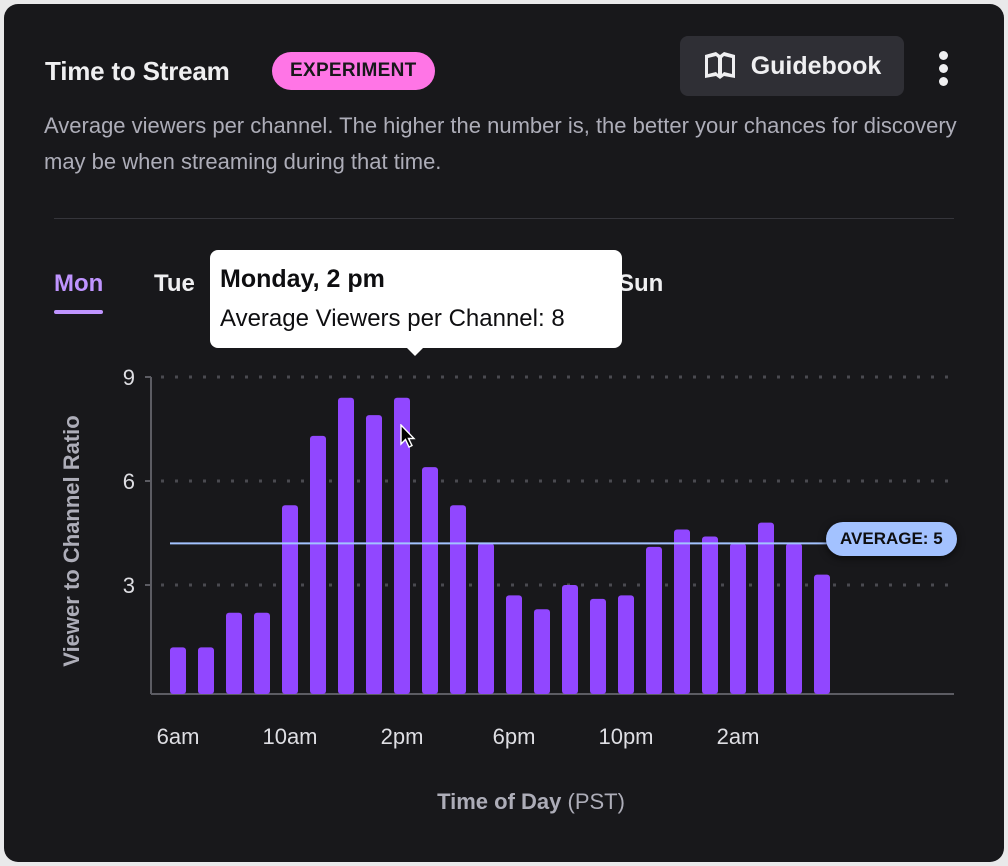  What do you see at coordinates (598, 646) in the screenshot?
I see `bar-9pm` at bounding box center [598, 646].